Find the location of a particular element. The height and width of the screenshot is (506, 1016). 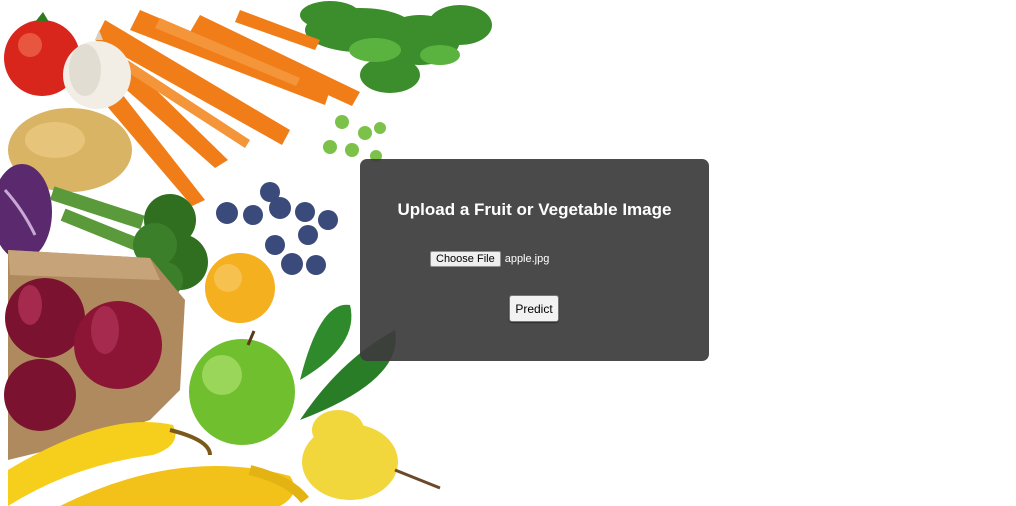

choose-file-button: Choose File is located at coordinates (465, 258).